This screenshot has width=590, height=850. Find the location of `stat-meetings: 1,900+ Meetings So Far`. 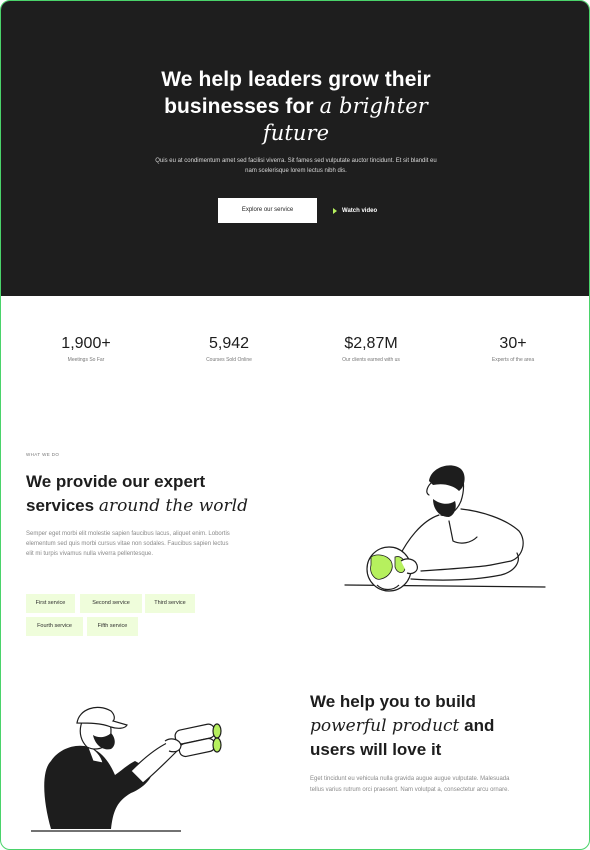

stat-meetings: 1,900+ Meetings So Far is located at coordinates (86, 348).